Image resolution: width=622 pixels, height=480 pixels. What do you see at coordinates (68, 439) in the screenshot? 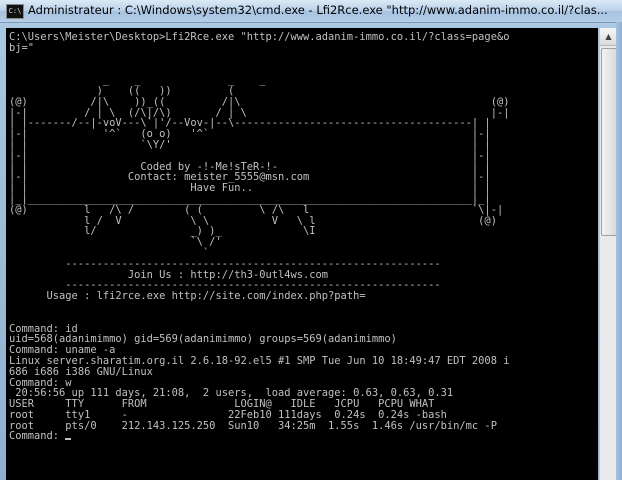
I see `text-cursor` at bounding box center [68, 439].